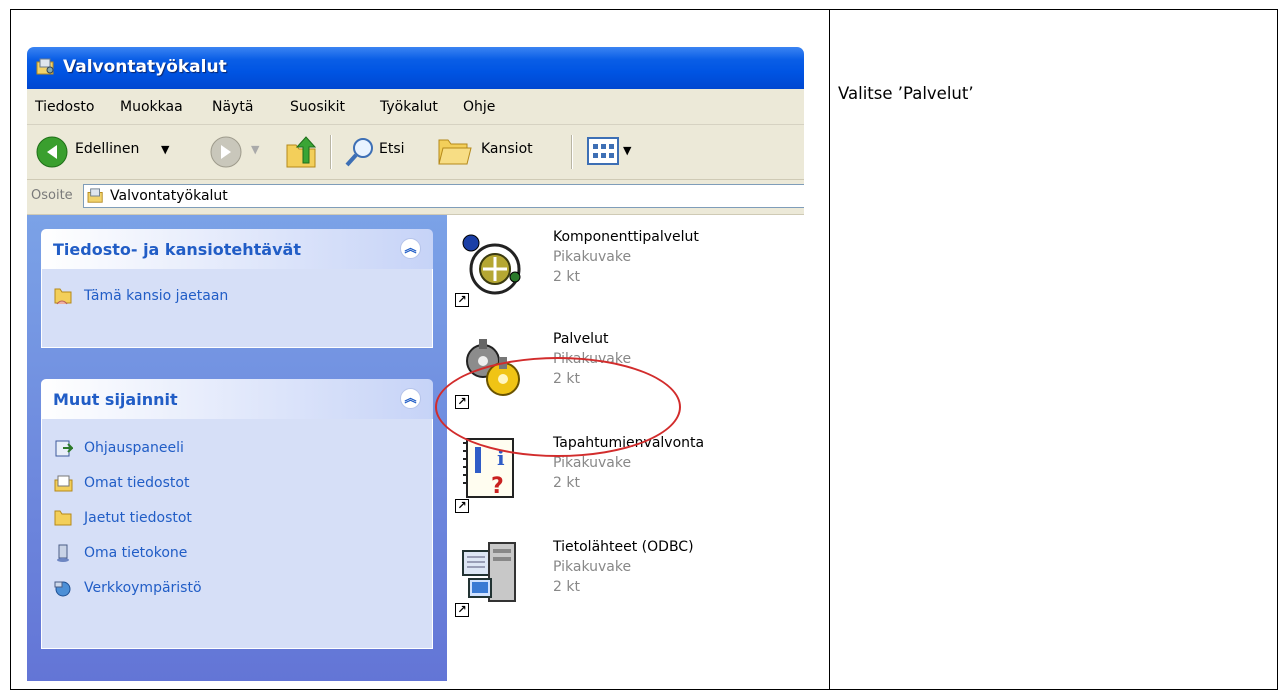 The image size is (1287, 699). Describe the element at coordinates (226, 152) in the screenshot. I see `forward-arrow-icon` at that location.